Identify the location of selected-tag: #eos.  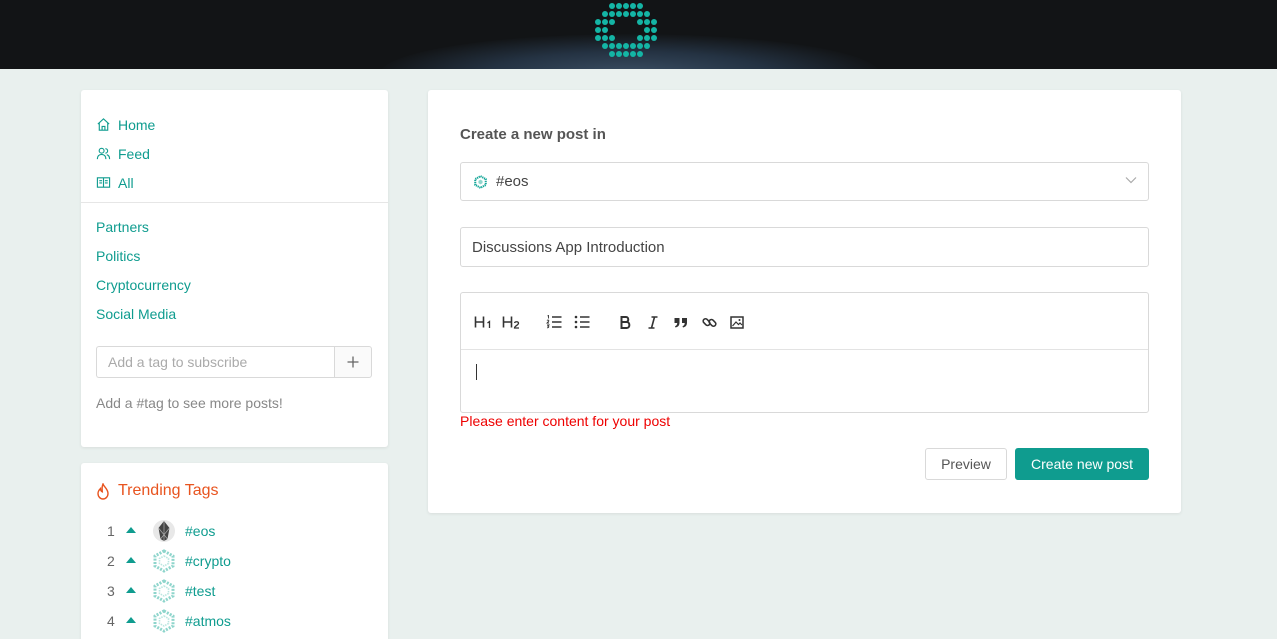
(512, 181).